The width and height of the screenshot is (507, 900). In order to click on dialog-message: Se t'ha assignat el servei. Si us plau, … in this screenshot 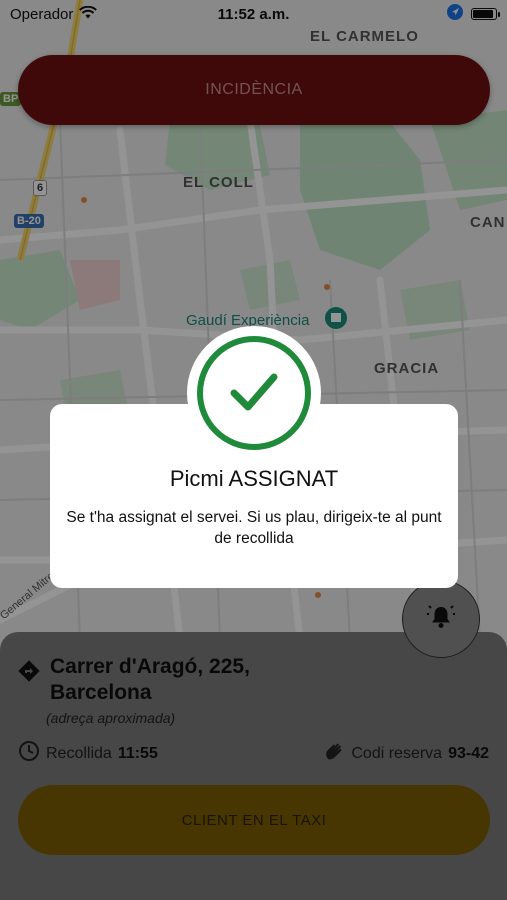, I will do `click(254, 528)`.